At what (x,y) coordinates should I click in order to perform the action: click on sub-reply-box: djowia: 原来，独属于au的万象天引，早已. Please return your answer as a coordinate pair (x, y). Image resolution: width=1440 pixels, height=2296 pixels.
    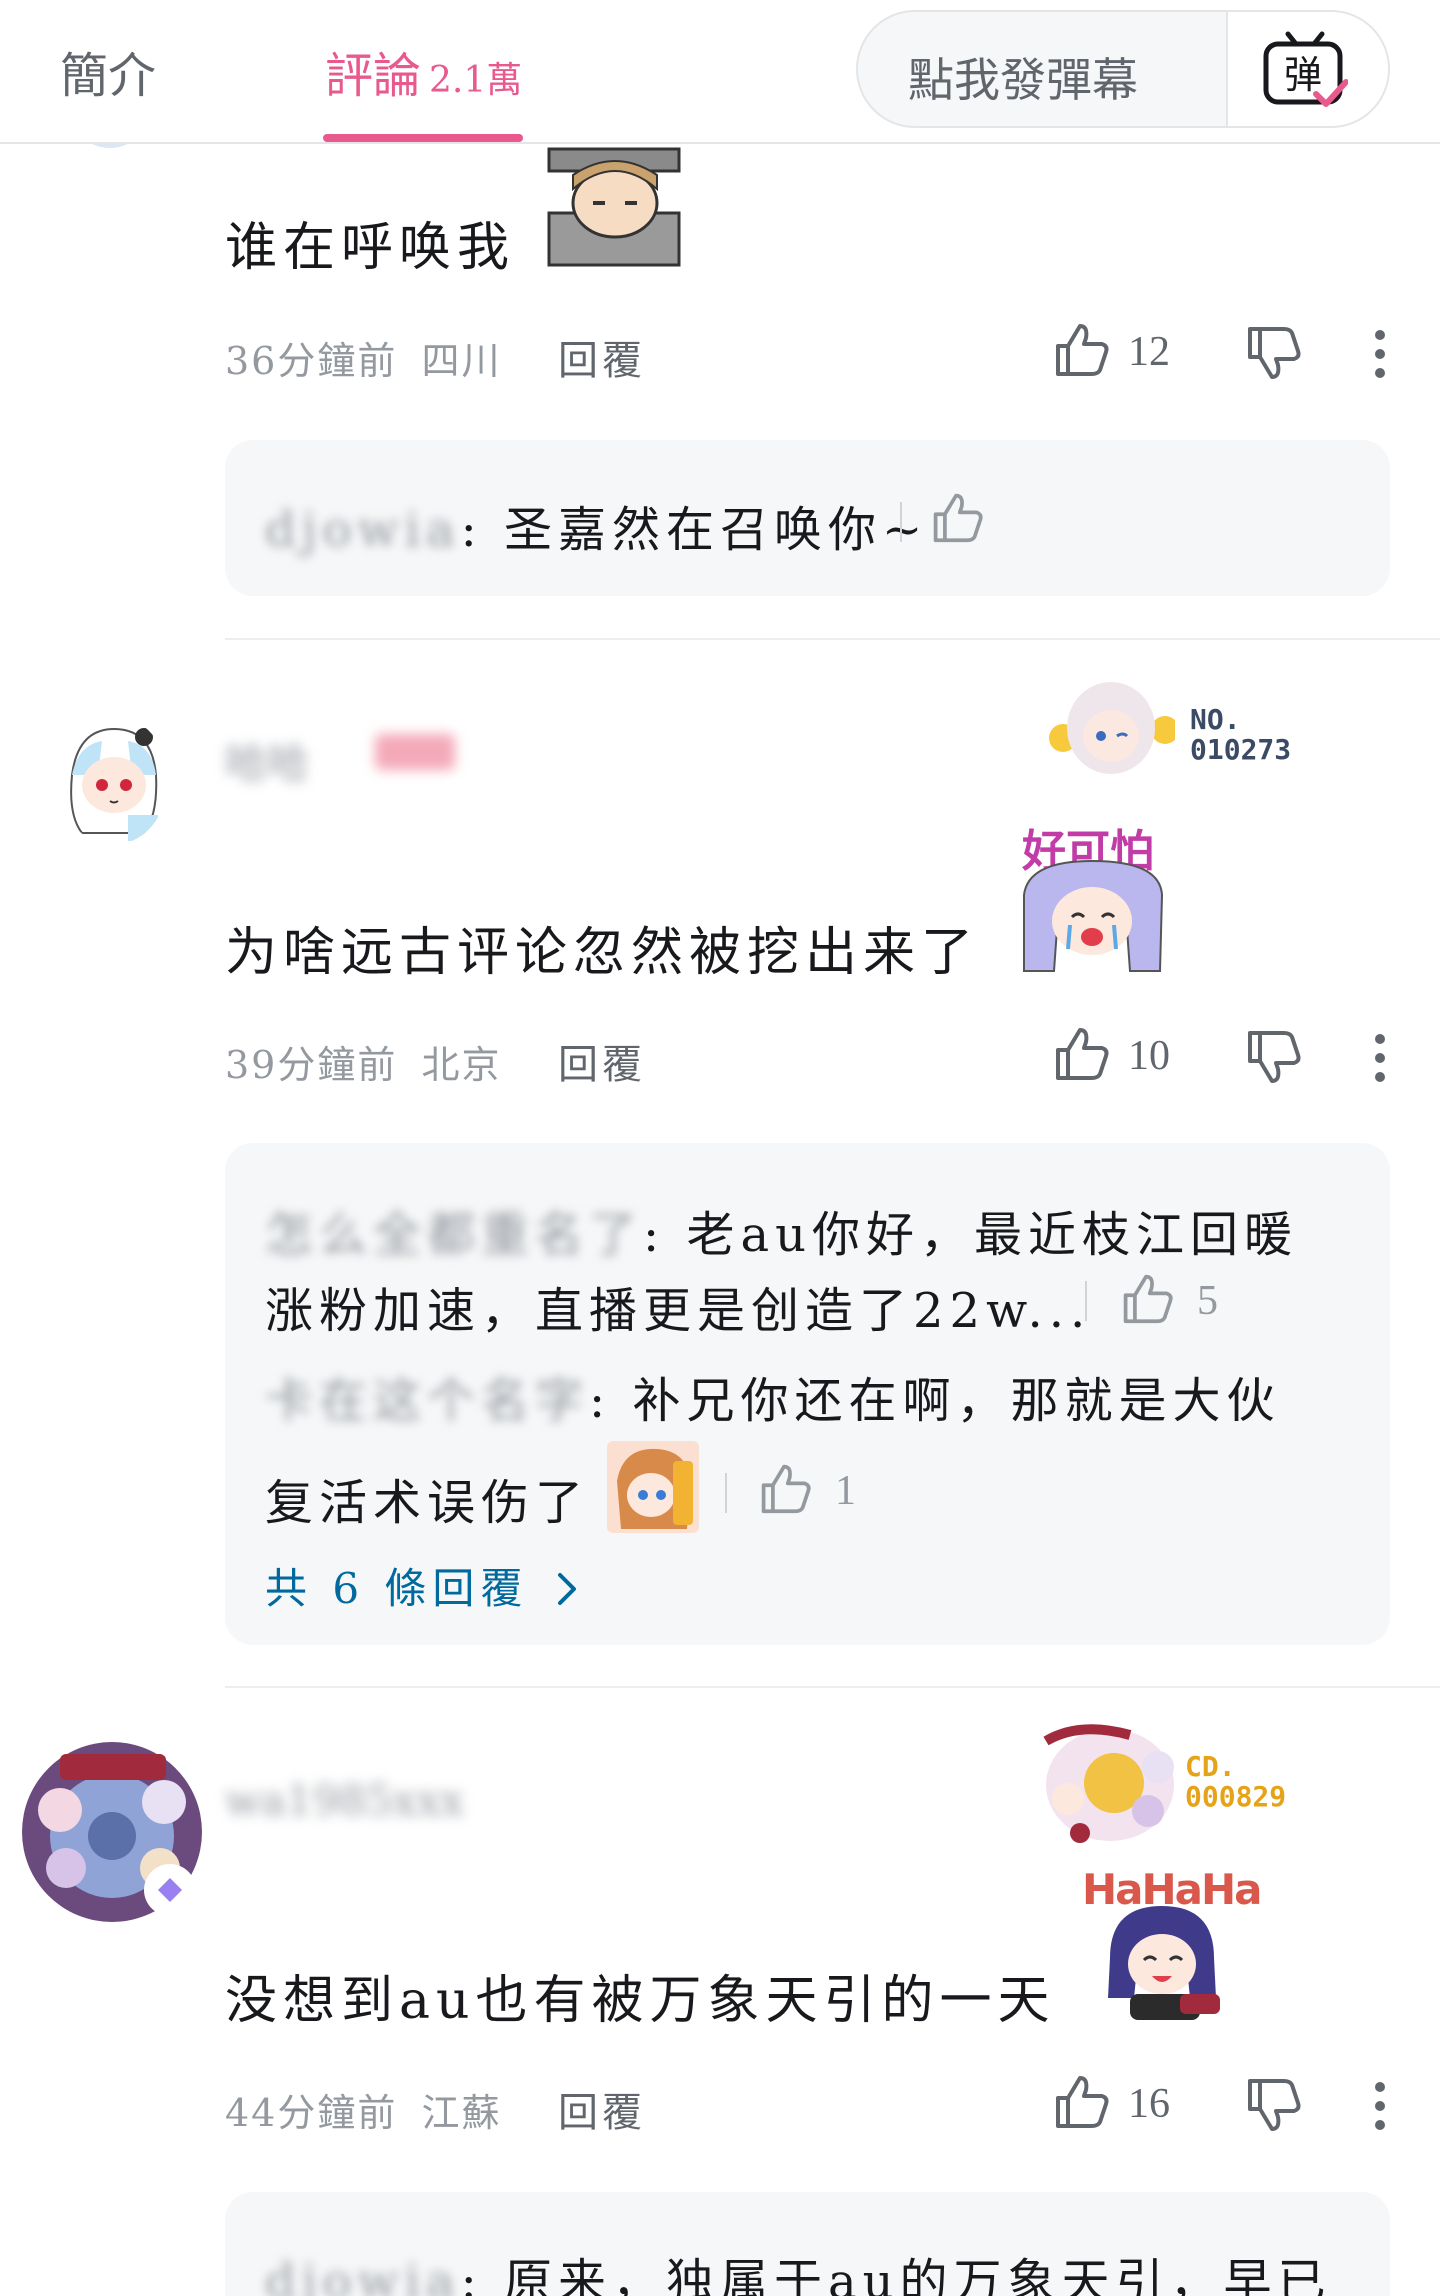
    Looking at the image, I should click on (807, 2244).